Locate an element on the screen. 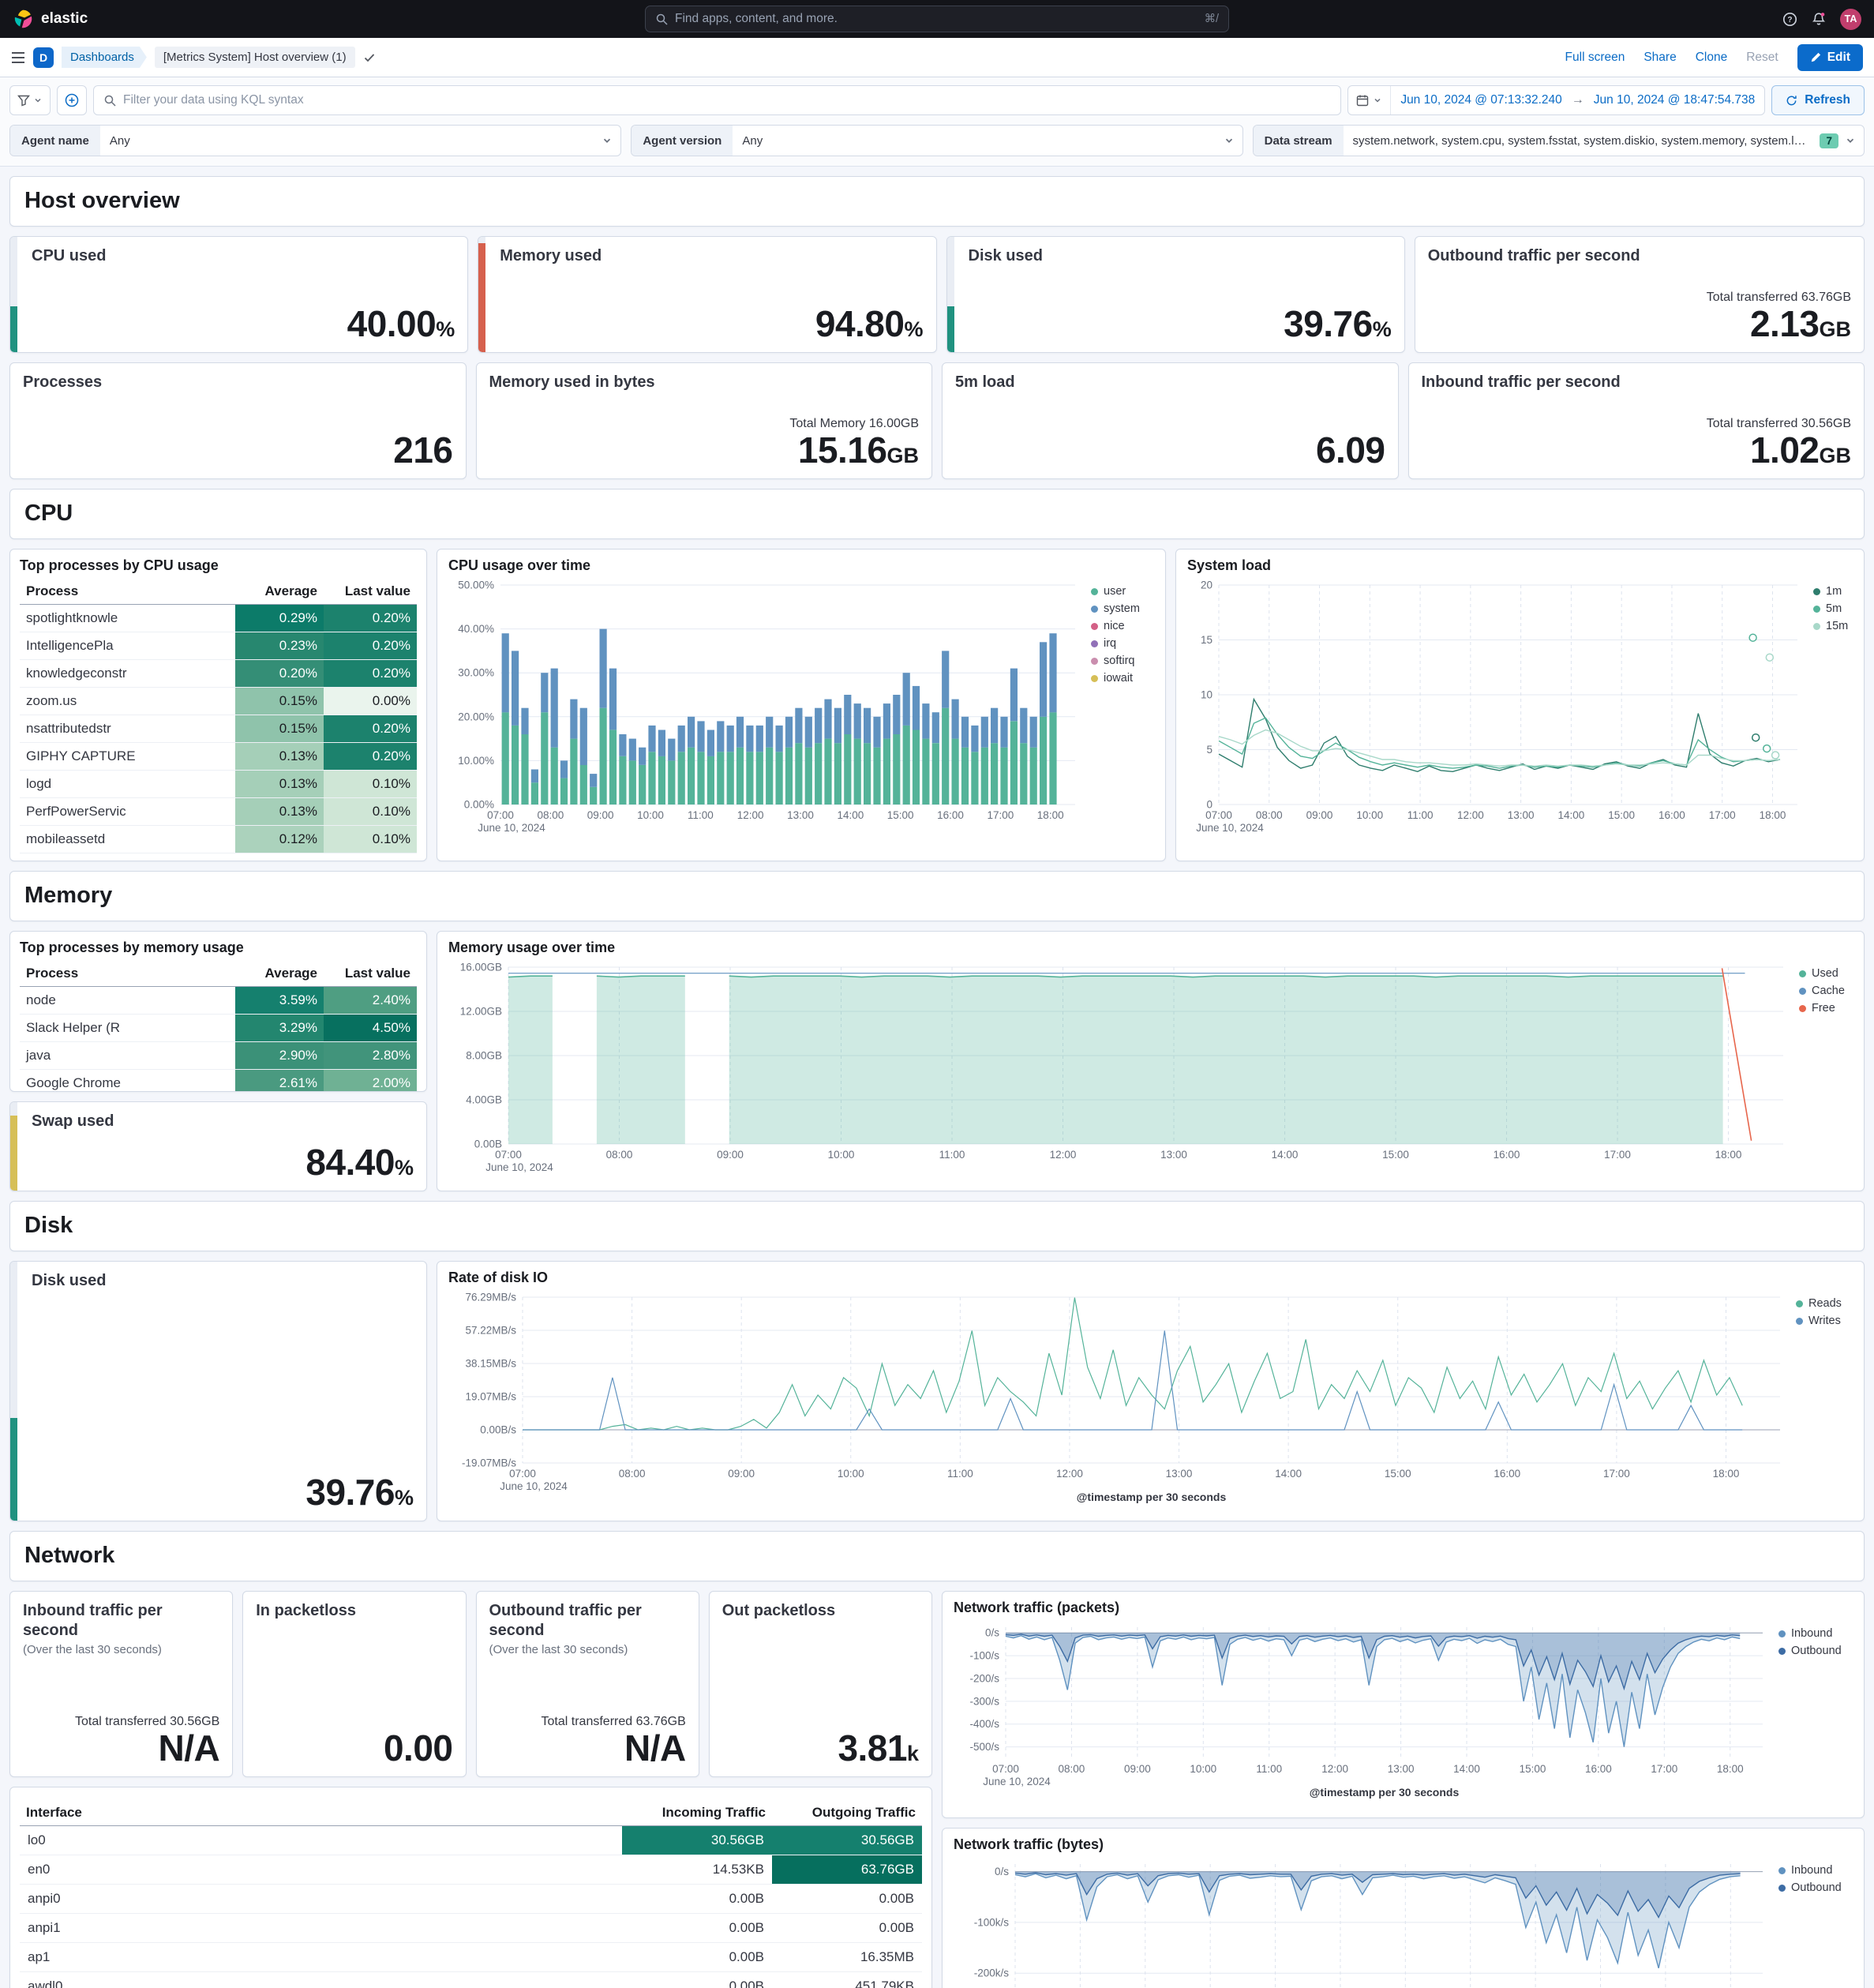 This screenshot has width=1874, height=1988. panel-title: System load is located at coordinates (1229, 565).